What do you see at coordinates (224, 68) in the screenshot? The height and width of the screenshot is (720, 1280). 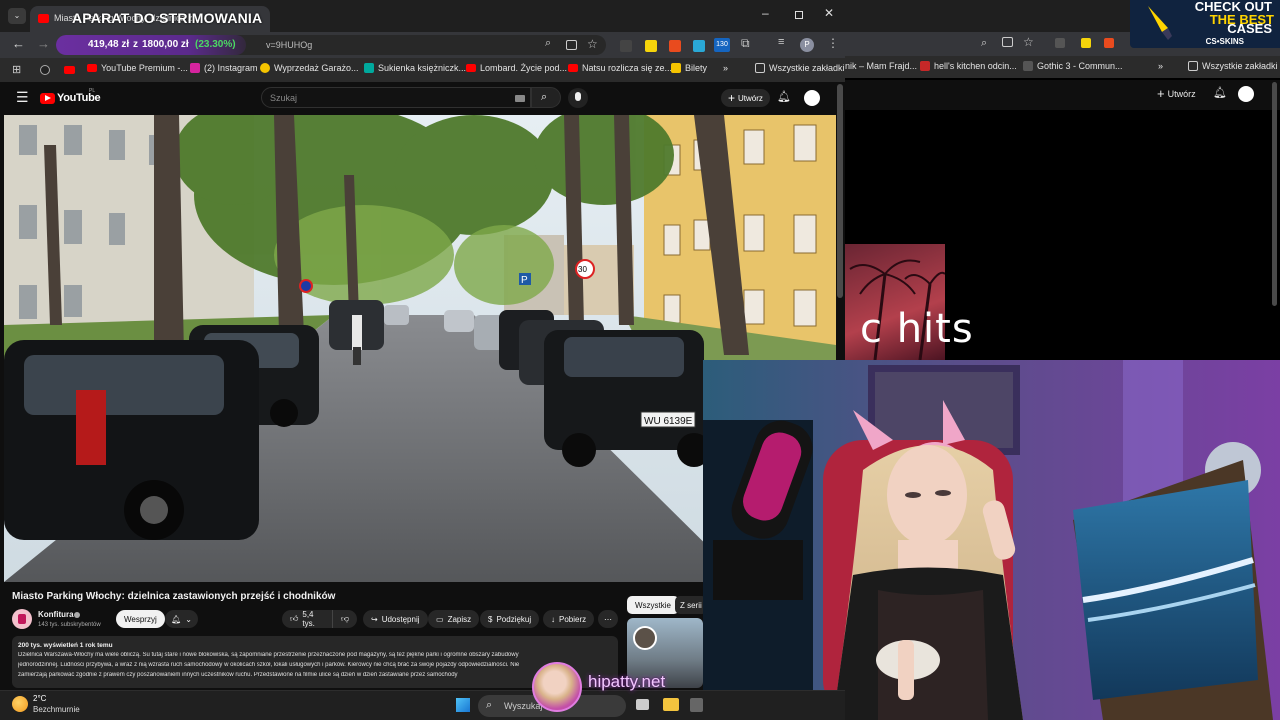 I see `bookmark-item: (2) Instagram` at bounding box center [224, 68].